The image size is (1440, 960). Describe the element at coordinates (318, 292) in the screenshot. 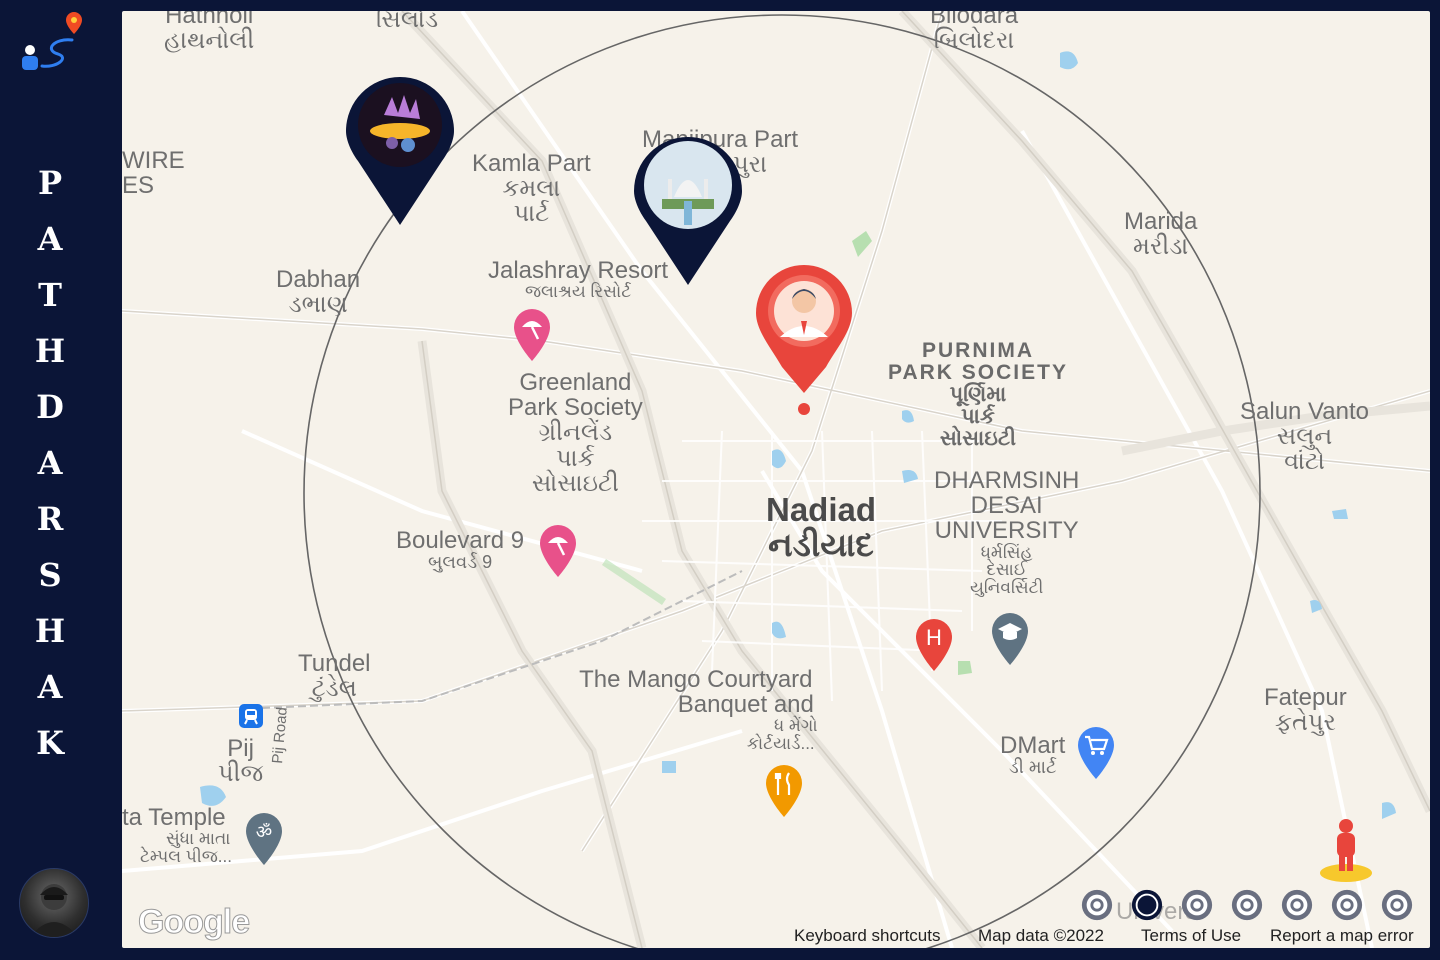

I see `place-label: Dabhan ડભાણ` at that location.